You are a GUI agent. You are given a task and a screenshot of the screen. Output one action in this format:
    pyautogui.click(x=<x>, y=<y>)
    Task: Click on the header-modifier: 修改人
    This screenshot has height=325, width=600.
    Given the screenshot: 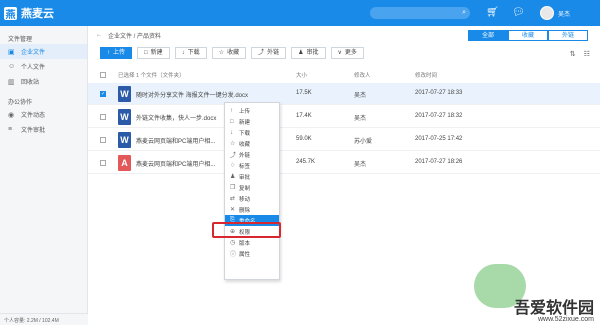 What is the action you would take?
    pyautogui.click(x=362, y=75)
    